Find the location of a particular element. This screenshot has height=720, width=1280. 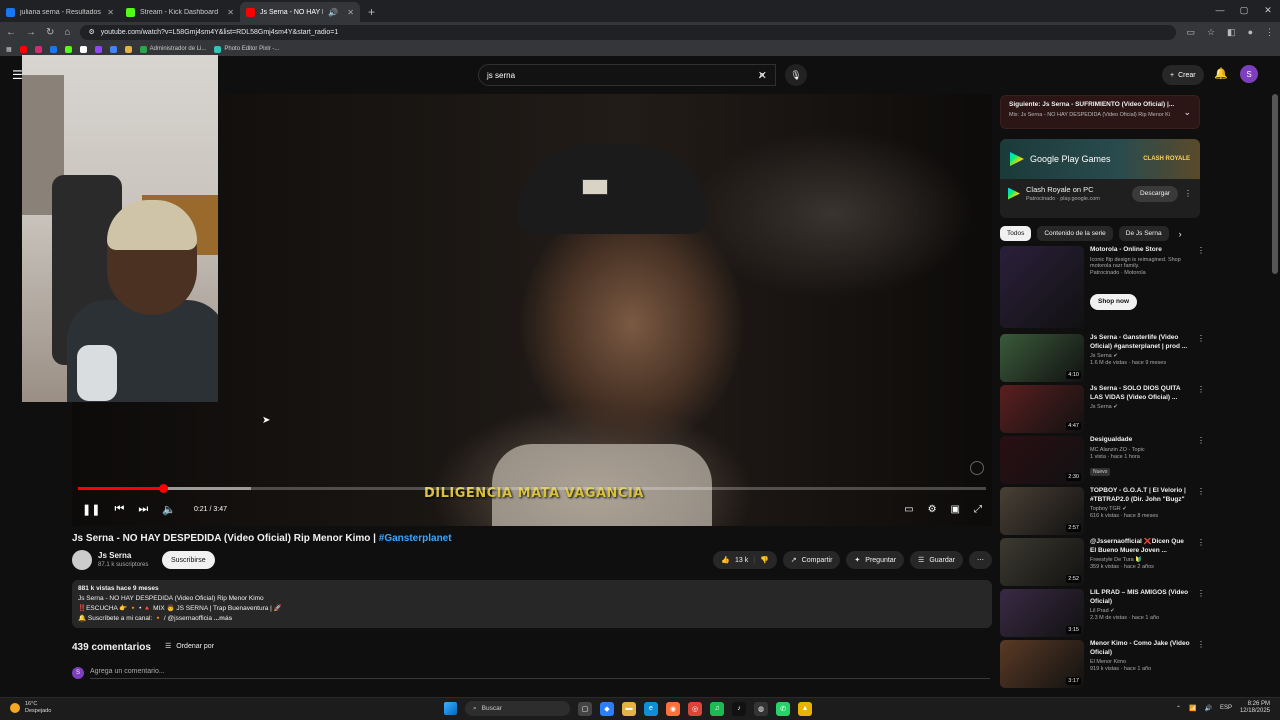

wifi-icon: 📶 is located at coordinates (1192, 708).